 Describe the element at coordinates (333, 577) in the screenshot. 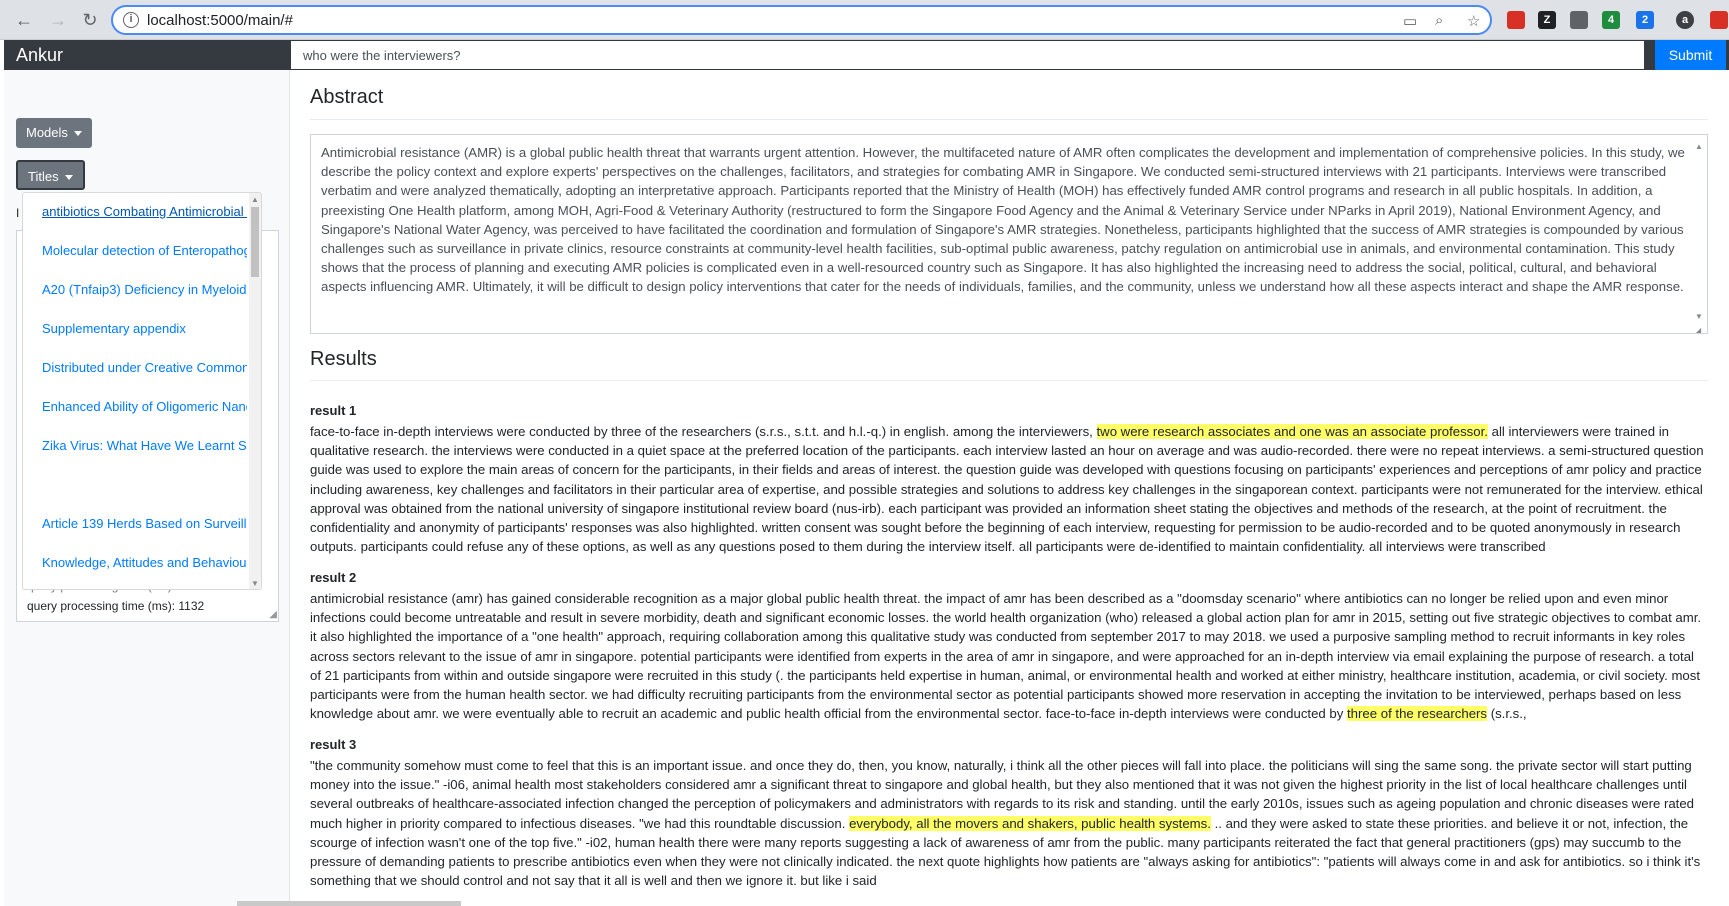

I see `result-label: result 2` at that location.